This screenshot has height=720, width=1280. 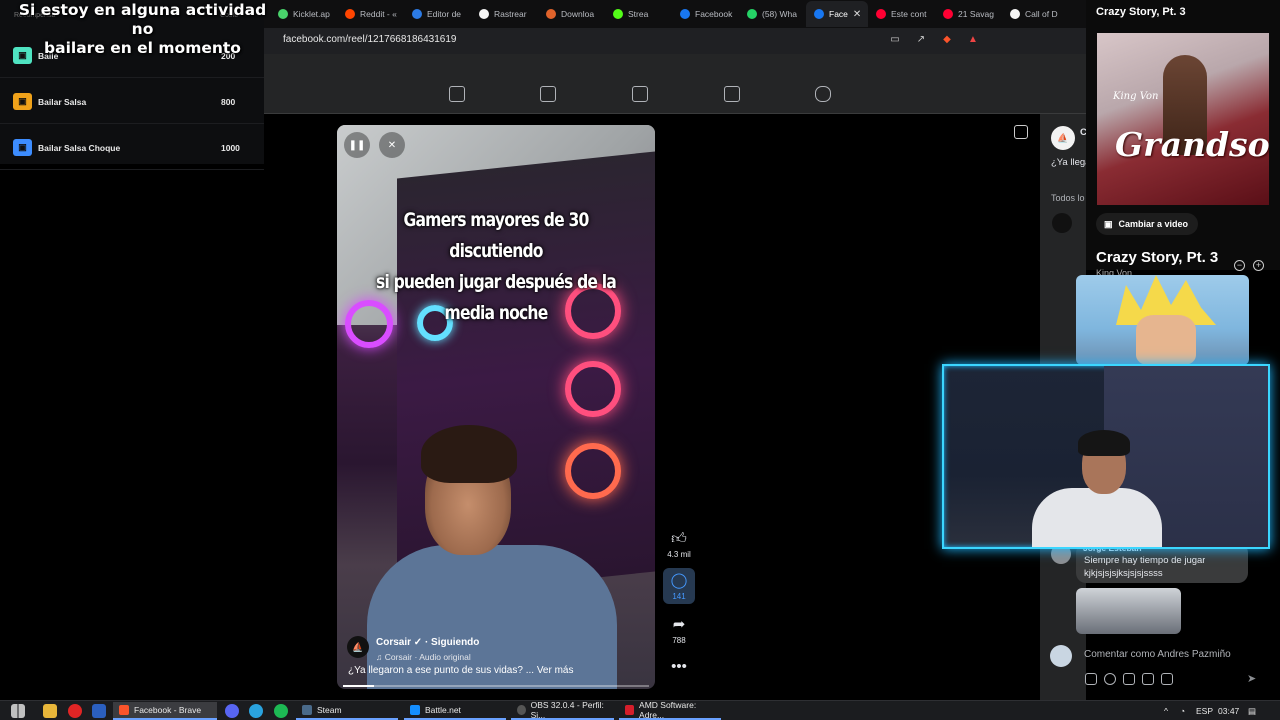 What do you see at coordinates (132, 102) in the screenshot?
I see `reward-row: ▣ Bailar Salsa 800` at bounding box center [132, 102].